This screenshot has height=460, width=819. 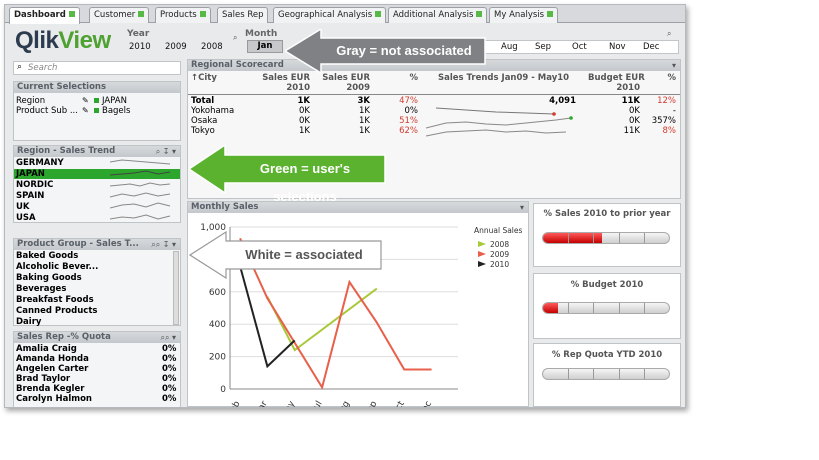 What do you see at coordinates (40, 163) in the screenshot?
I see `region-item: GERMANY` at bounding box center [40, 163].